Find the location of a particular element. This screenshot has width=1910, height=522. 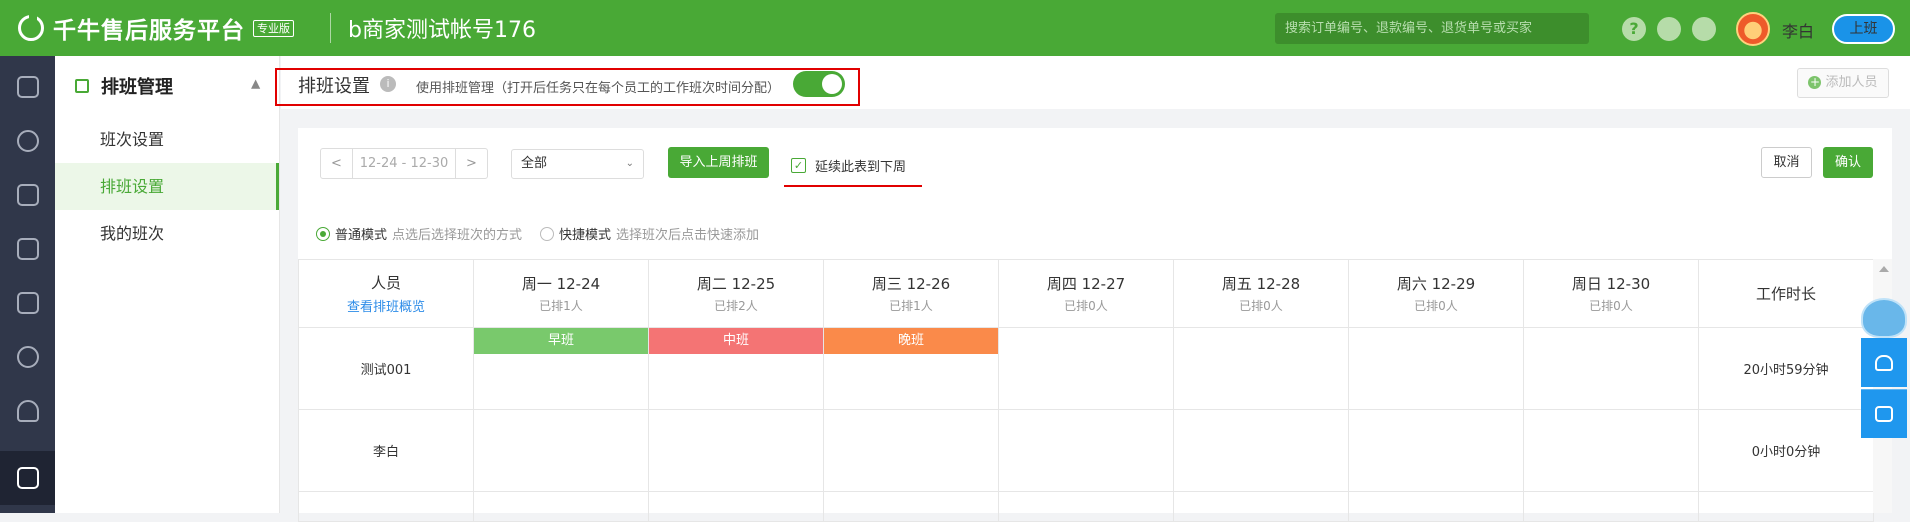

rail-service-icon is located at coordinates (27, 303).